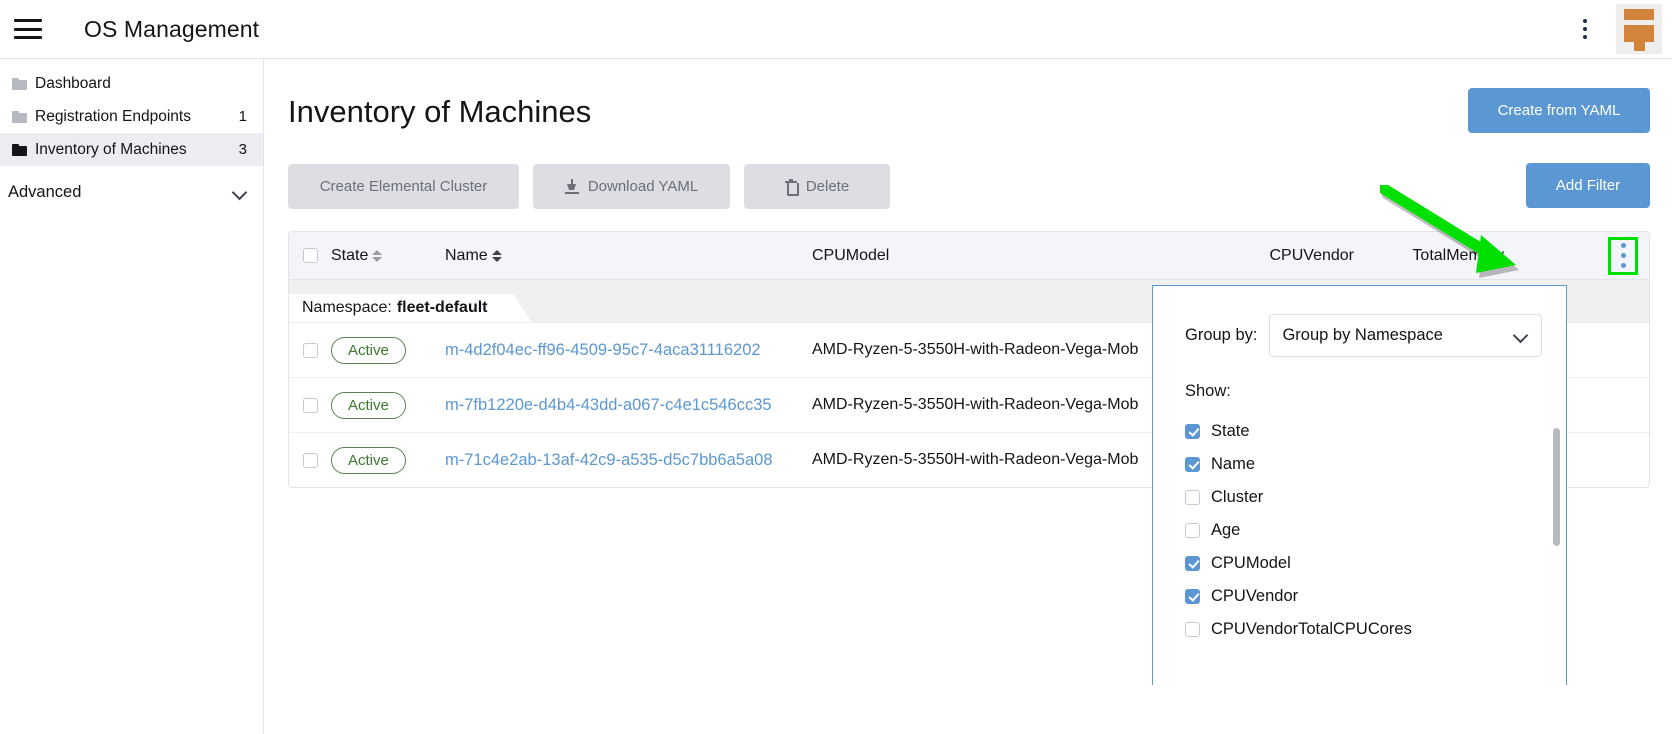  What do you see at coordinates (1208, 391) in the screenshot?
I see `show-label: Show:` at bounding box center [1208, 391].